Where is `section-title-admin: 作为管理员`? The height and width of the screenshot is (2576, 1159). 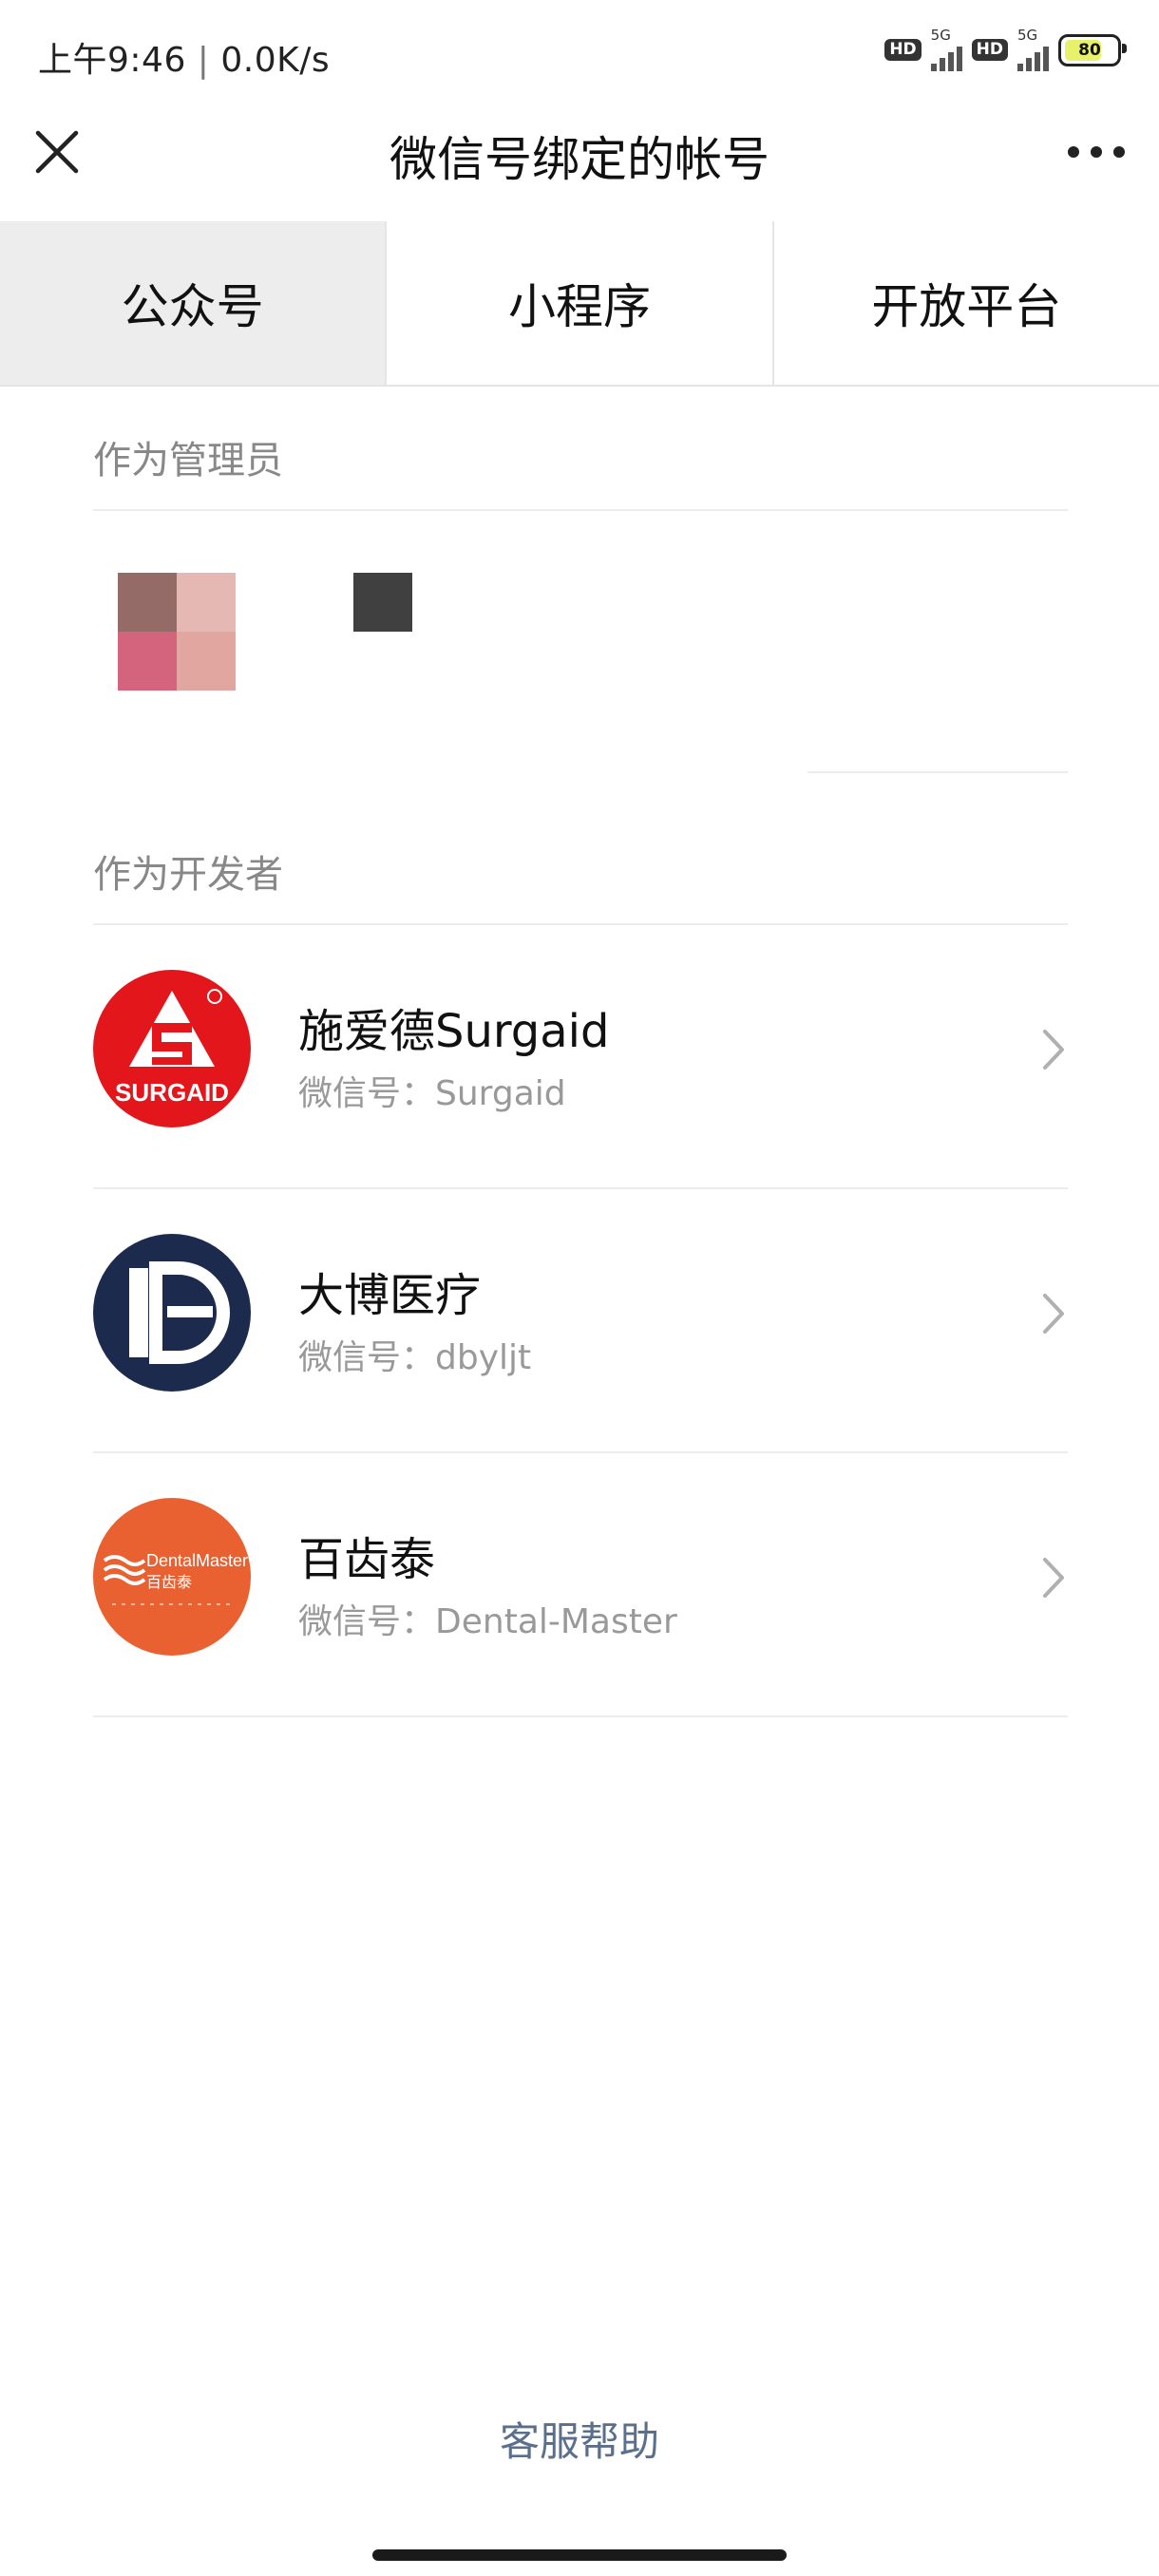
section-title-admin: 作为管理员 is located at coordinates (188, 461).